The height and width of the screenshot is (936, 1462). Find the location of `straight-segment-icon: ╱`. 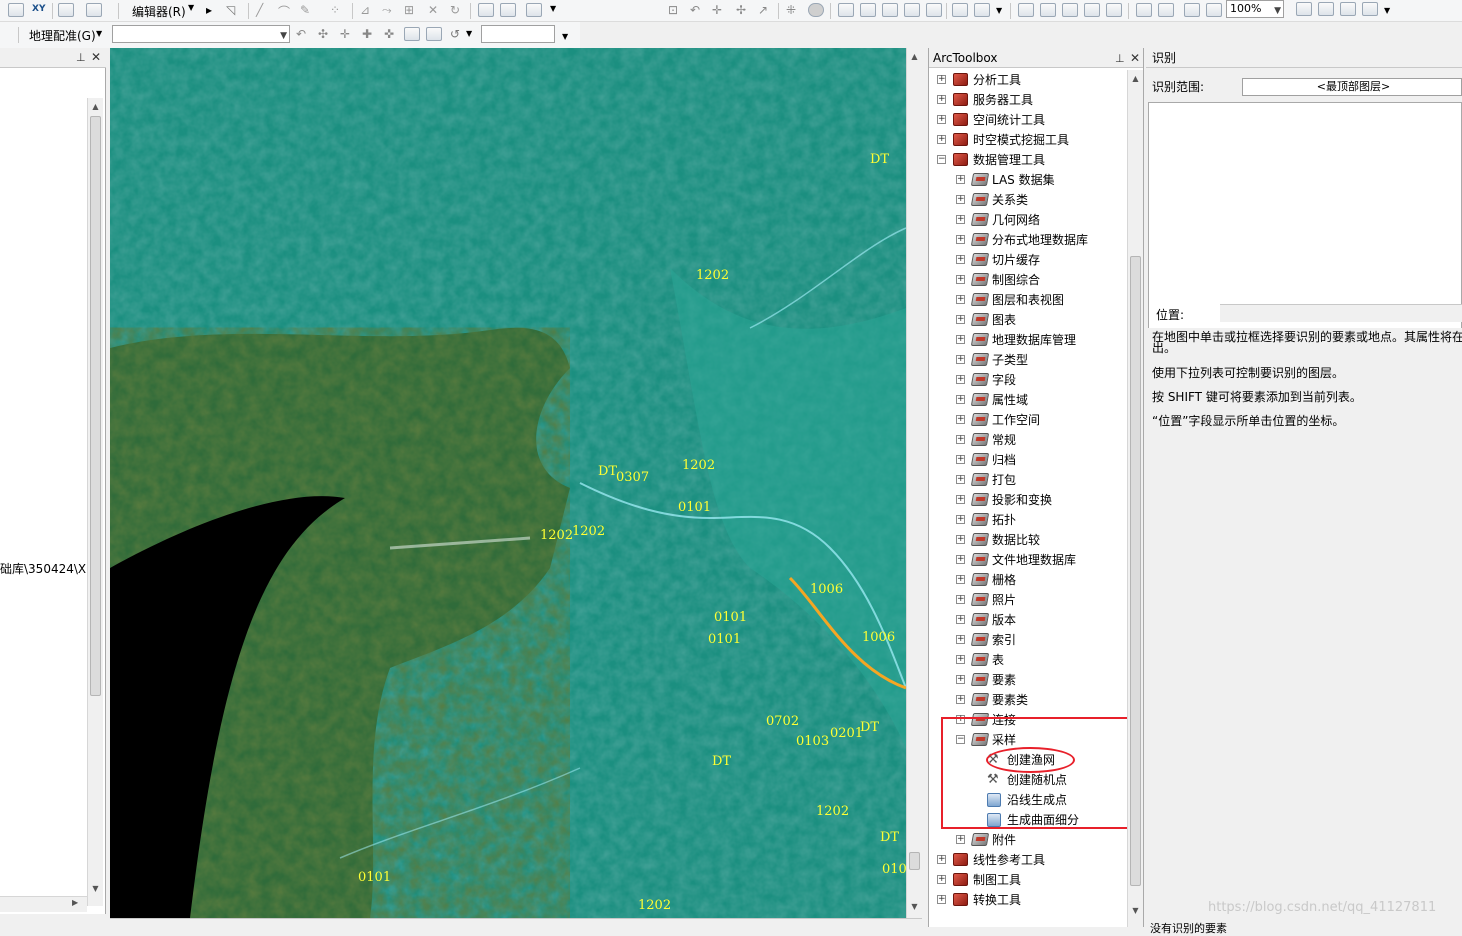

straight-segment-icon: ╱ is located at coordinates (264, 10).